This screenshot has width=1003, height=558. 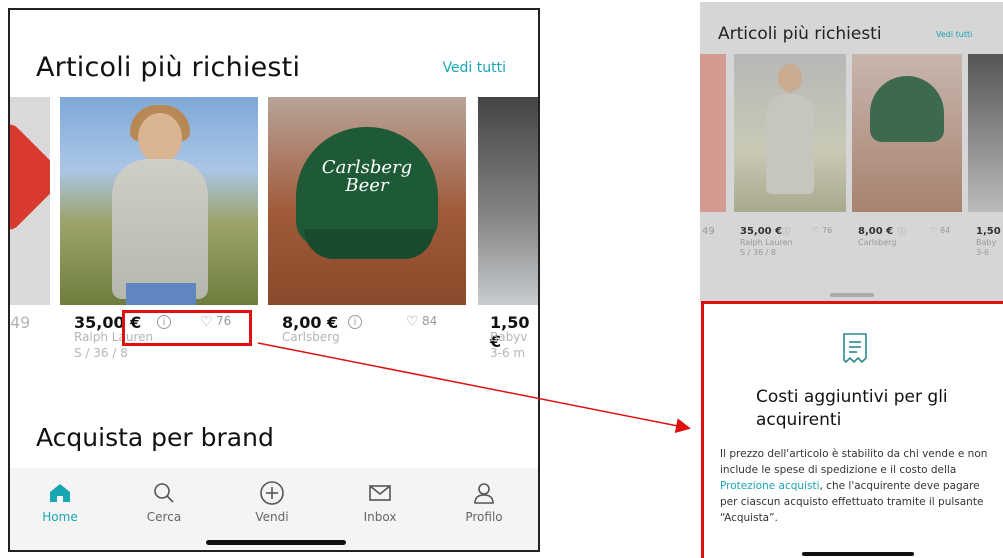 I want to click on like-count: 76, so click(x=827, y=230).